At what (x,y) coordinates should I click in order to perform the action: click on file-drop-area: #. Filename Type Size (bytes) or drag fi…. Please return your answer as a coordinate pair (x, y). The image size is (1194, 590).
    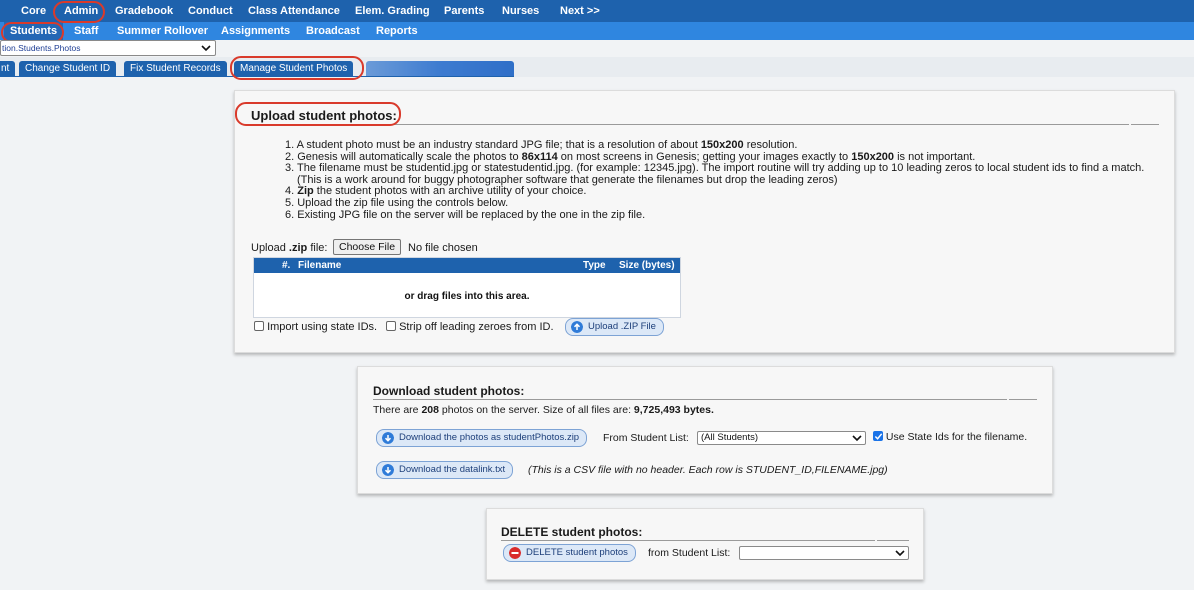
    Looking at the image, I should click on (467, 287).